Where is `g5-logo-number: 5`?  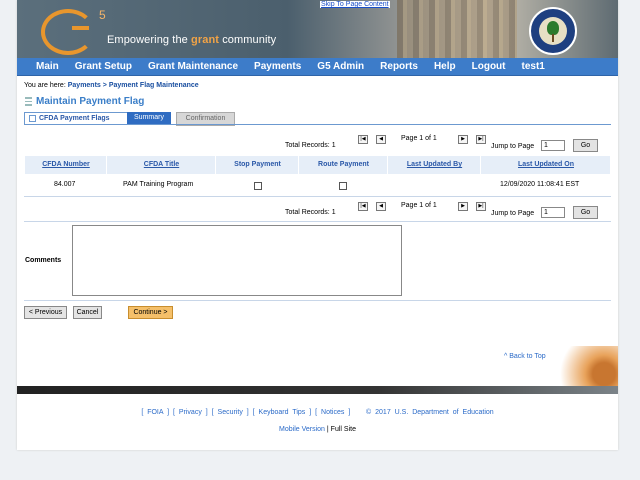 g5-logo-number: 5 is located at coordinates (102, 15).